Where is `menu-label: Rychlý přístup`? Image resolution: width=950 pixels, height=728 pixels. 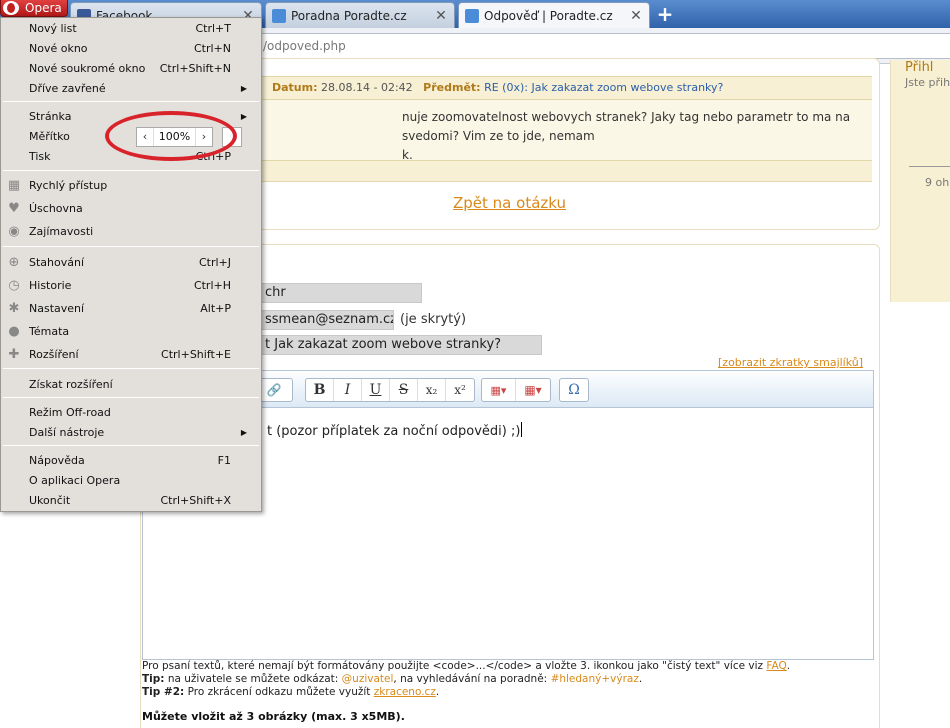 menu-label: Rychlý přístup is located at coordinates (68, 185).